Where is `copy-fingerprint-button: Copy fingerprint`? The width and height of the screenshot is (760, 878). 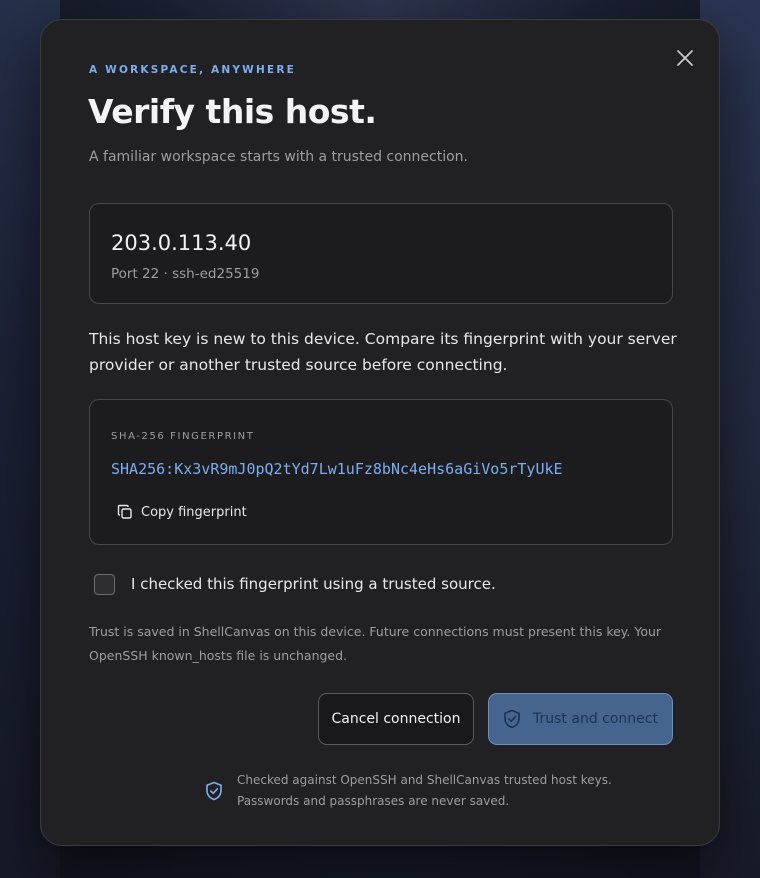 copy-fingerprint-button: Copy fingerprint is located at coordinates (182, 512).